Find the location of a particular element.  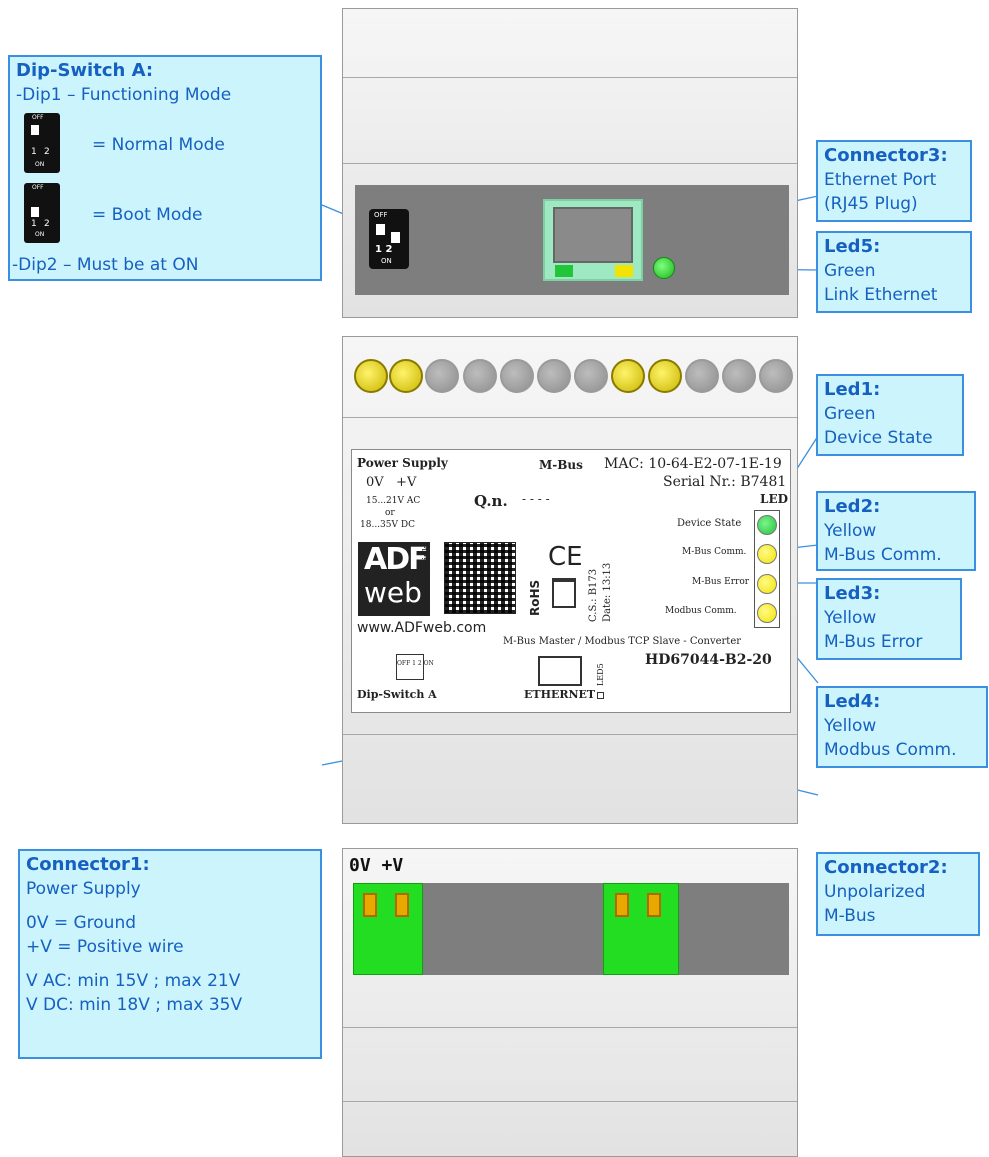

callout-connector1-line3: +V = Positive wire is located at coordinates (105, 947).